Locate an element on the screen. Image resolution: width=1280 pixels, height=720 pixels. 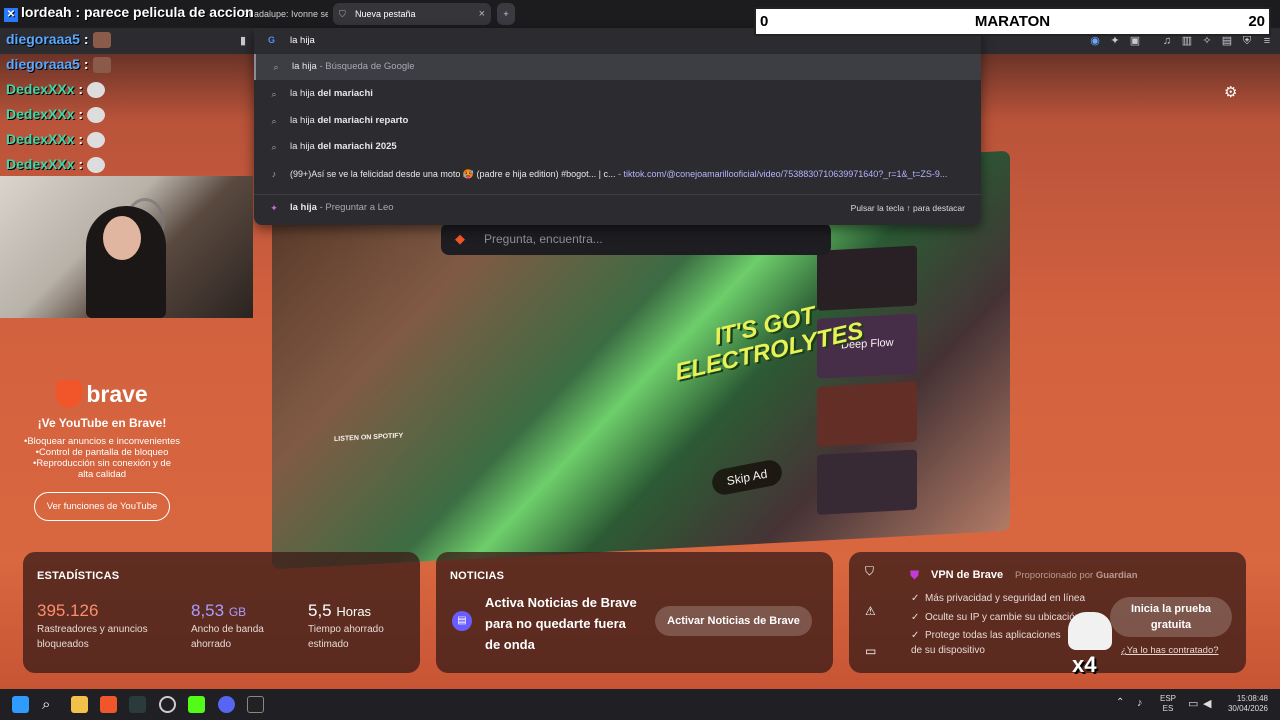
obs-icon is located at coordinates (167, 704).